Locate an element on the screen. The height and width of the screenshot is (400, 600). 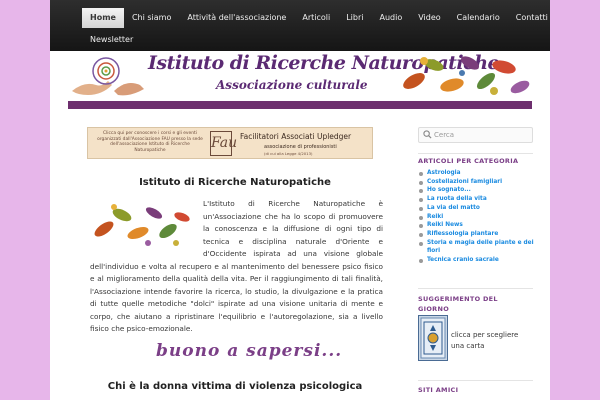
nav-item-calendario: Calendario is located at coordinates (478, 18).